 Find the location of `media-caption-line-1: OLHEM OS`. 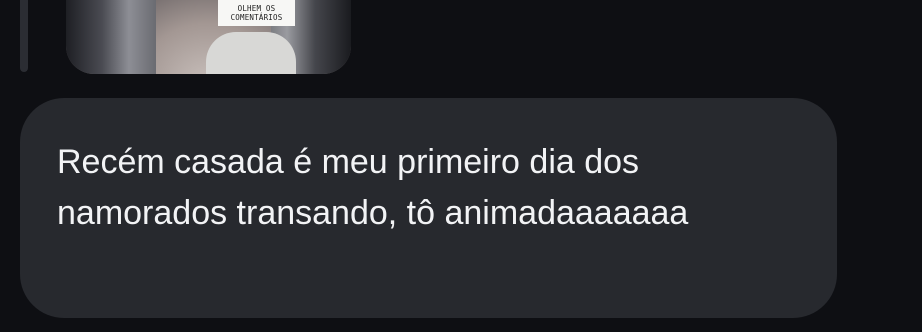

media-caption-line-1: OLHEM OS is located at coordinates (256, 8).